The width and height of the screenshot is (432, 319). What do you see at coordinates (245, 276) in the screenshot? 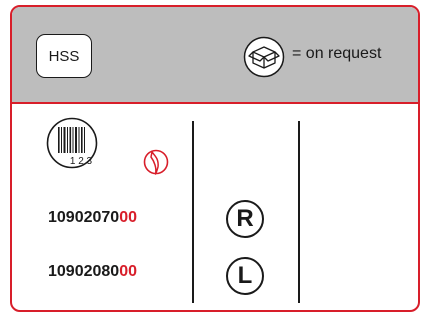
I see `left-hand-badge: L` at bounding box center [245, 276].